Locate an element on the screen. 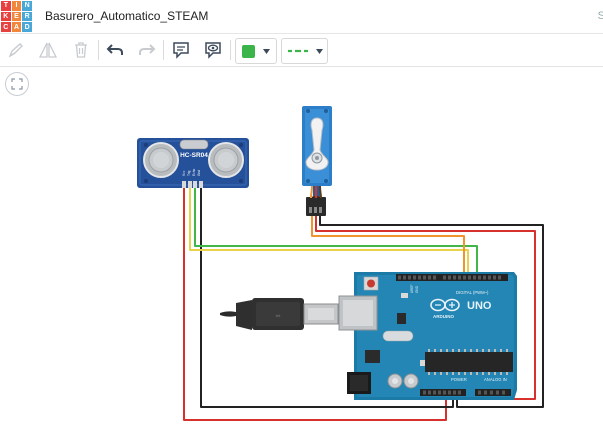 The width and height of the screenshot is (603, 441). usb-cable: ⬌ is located at coordinates (279, 314).